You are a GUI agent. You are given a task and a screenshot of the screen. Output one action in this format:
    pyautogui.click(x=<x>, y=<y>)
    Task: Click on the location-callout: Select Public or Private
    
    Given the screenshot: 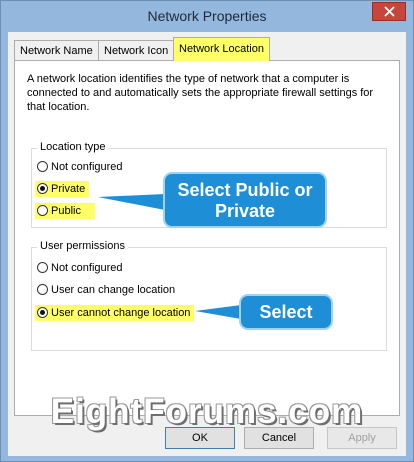 What is the action you would take?
    pyautogui.click(x=245, y=200)
    